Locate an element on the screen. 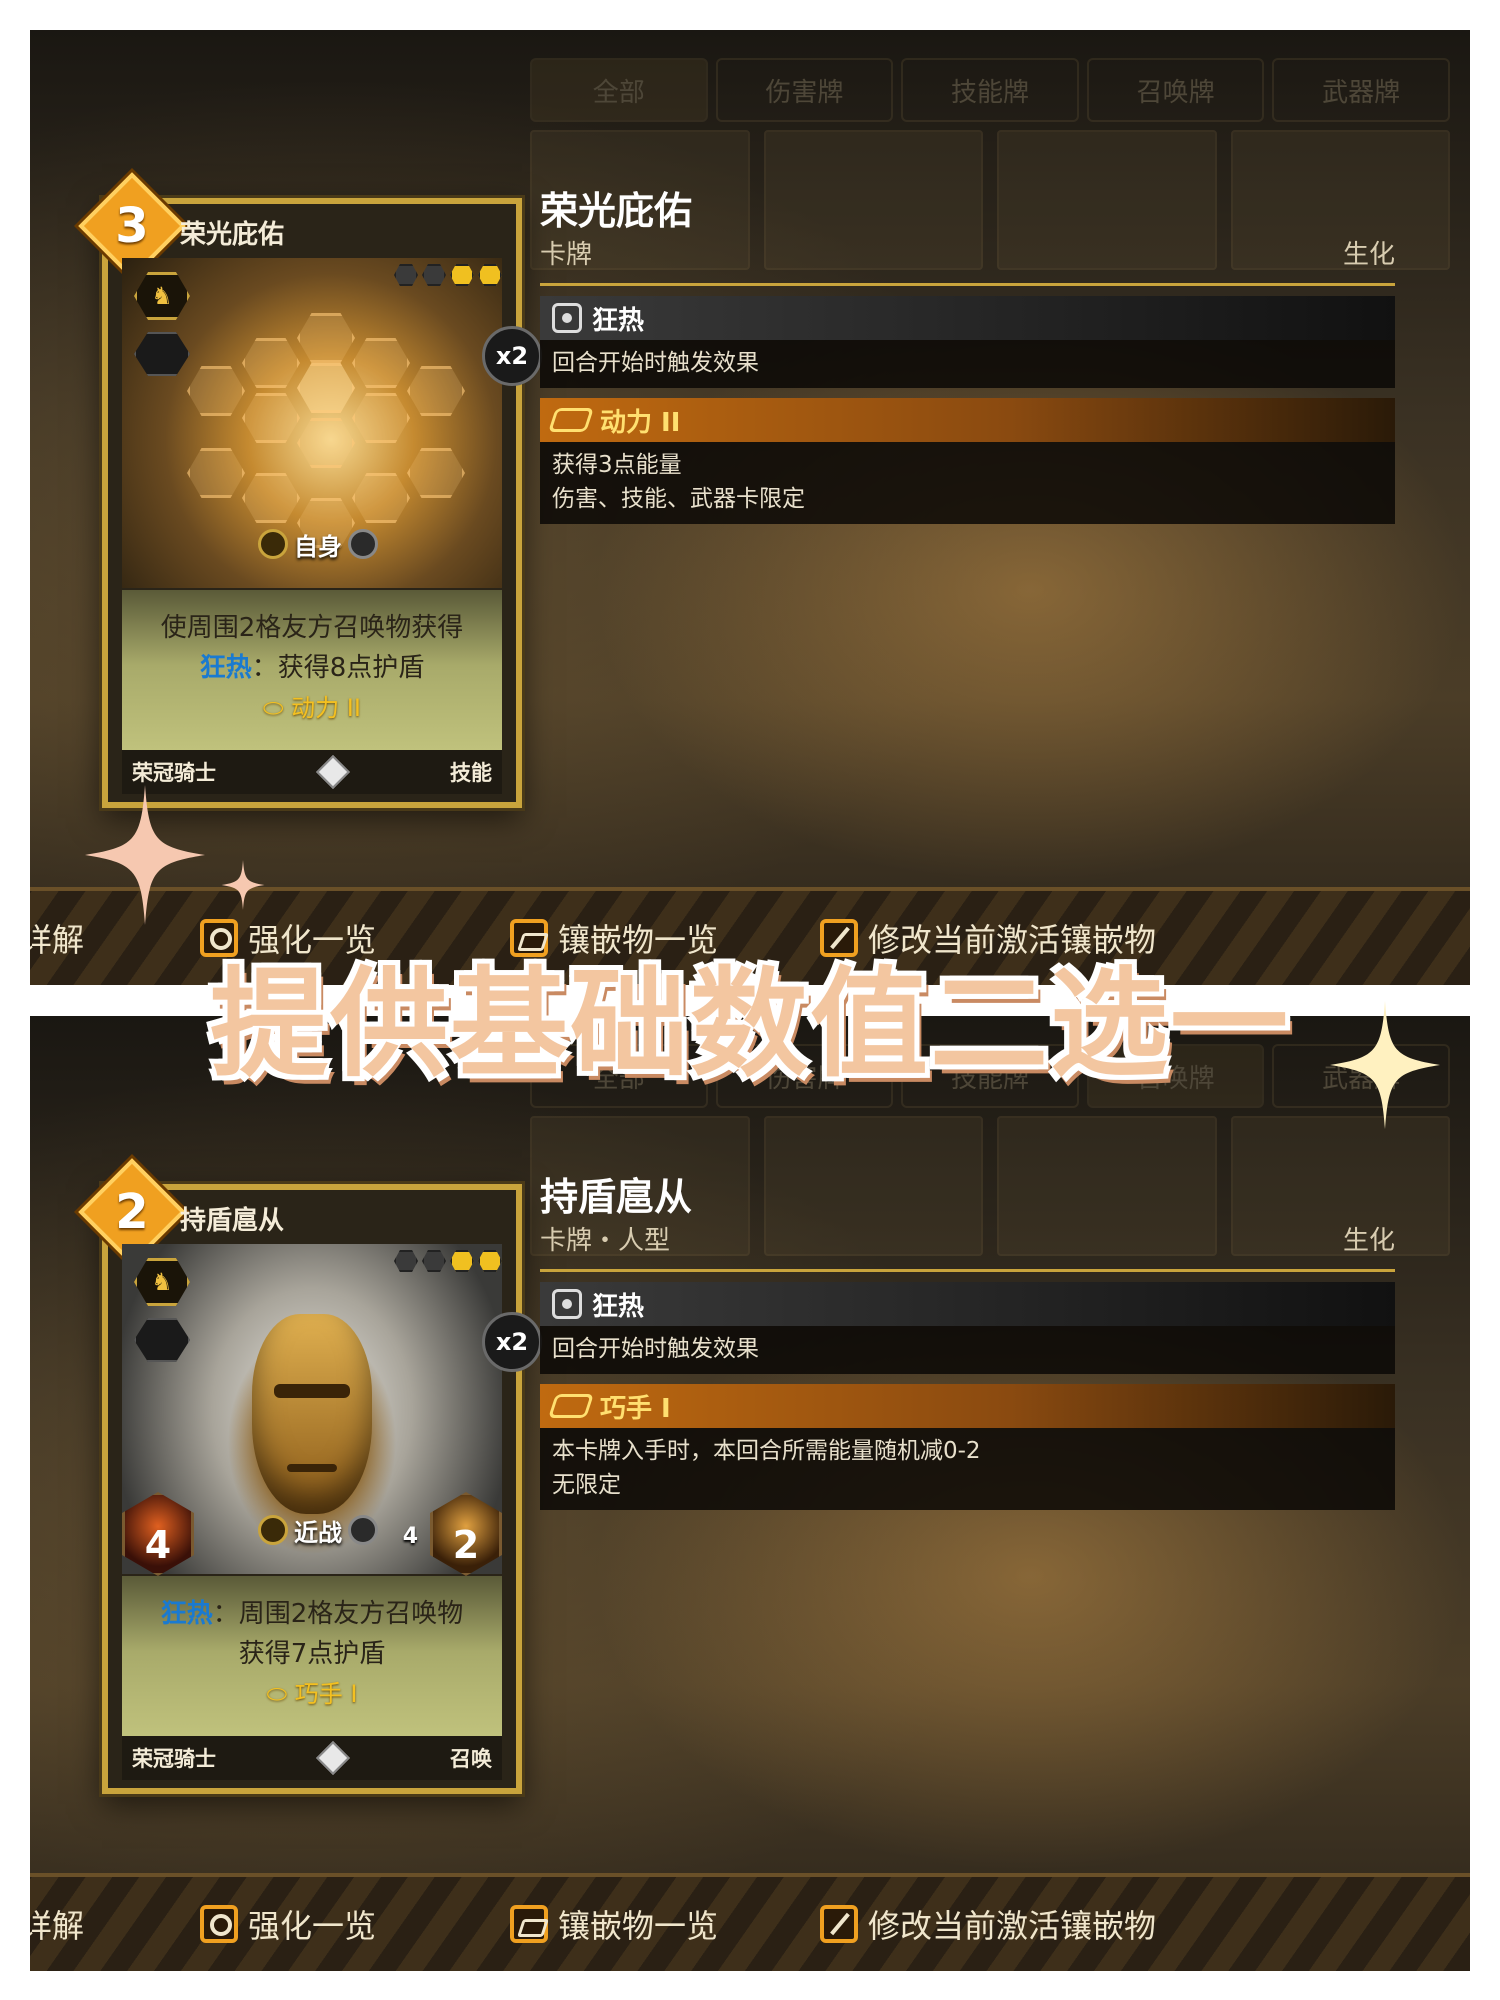 This screenshot has height=2000, width=1500. modifier-label: 动力 II is located at coordinates (326, 708).